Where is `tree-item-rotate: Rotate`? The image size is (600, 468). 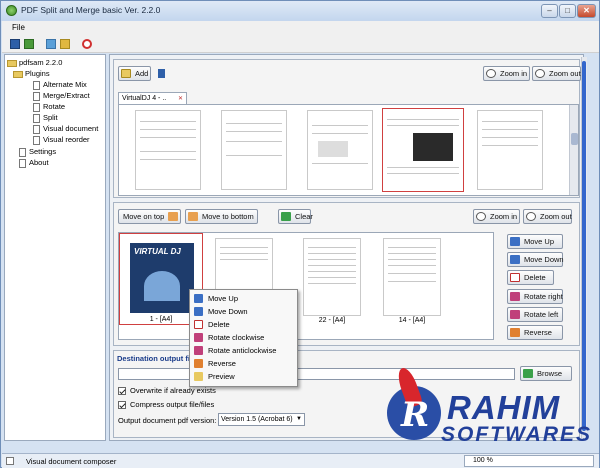 tree-item-rotate: Rotate is located at coordinates (49, 107).